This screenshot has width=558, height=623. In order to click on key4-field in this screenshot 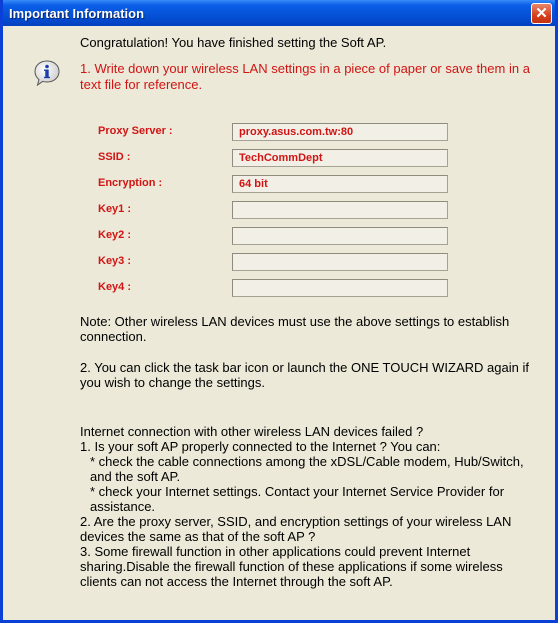, I will do `click(340, 288)`.